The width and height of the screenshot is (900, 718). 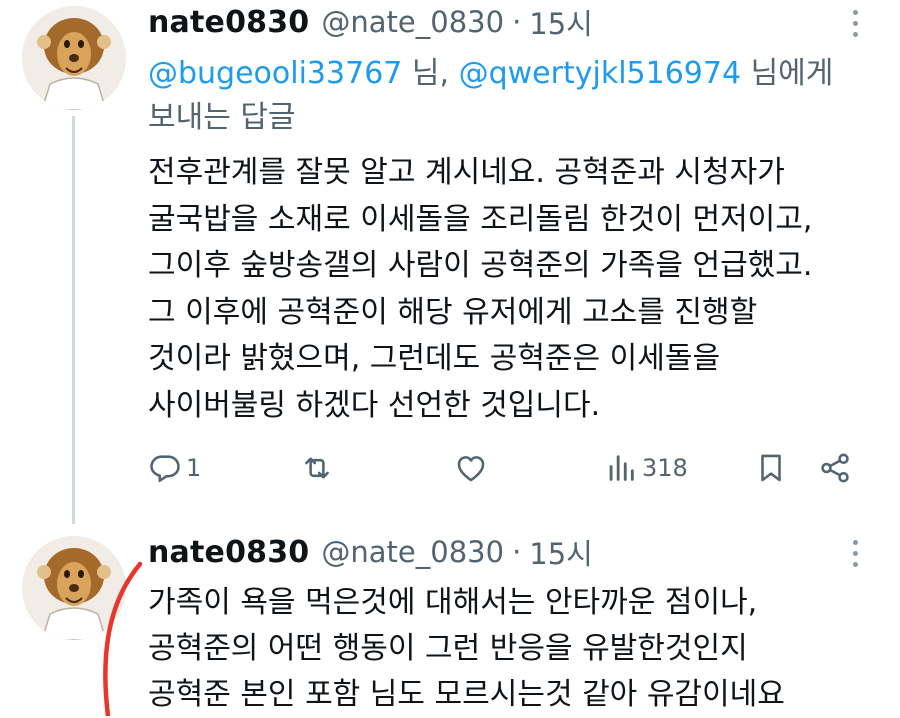 I want to click on bookmark-icon, so click(x=771, y=468).